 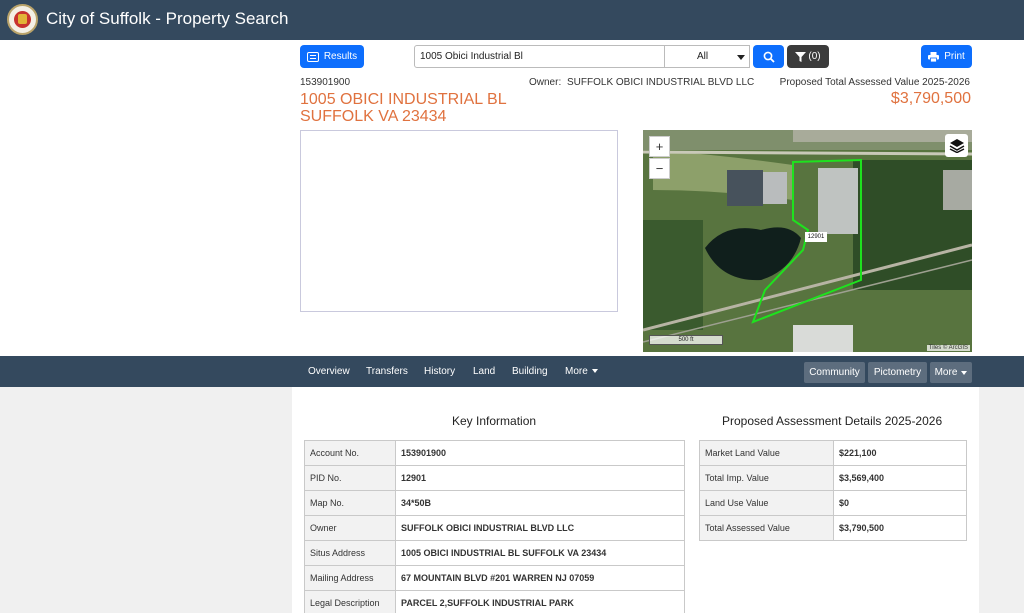 I want to click on row-value: 34*50B, so click(x=540, y=503).